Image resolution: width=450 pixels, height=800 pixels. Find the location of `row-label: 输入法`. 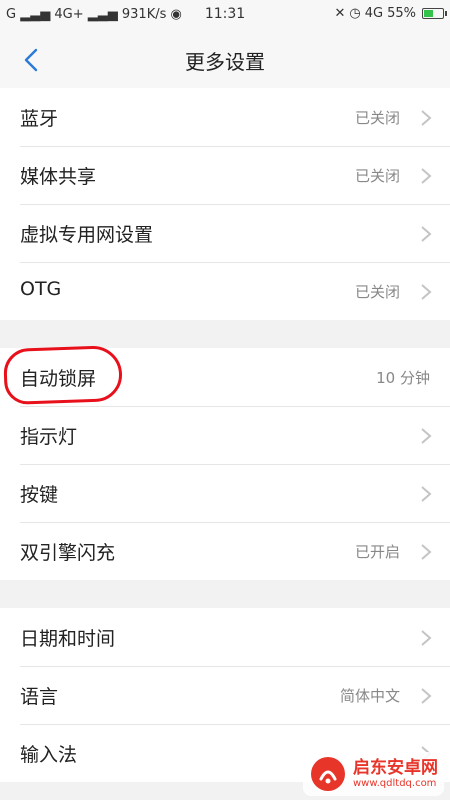

row-label: 输入法 is located at coordinates (49, 755).